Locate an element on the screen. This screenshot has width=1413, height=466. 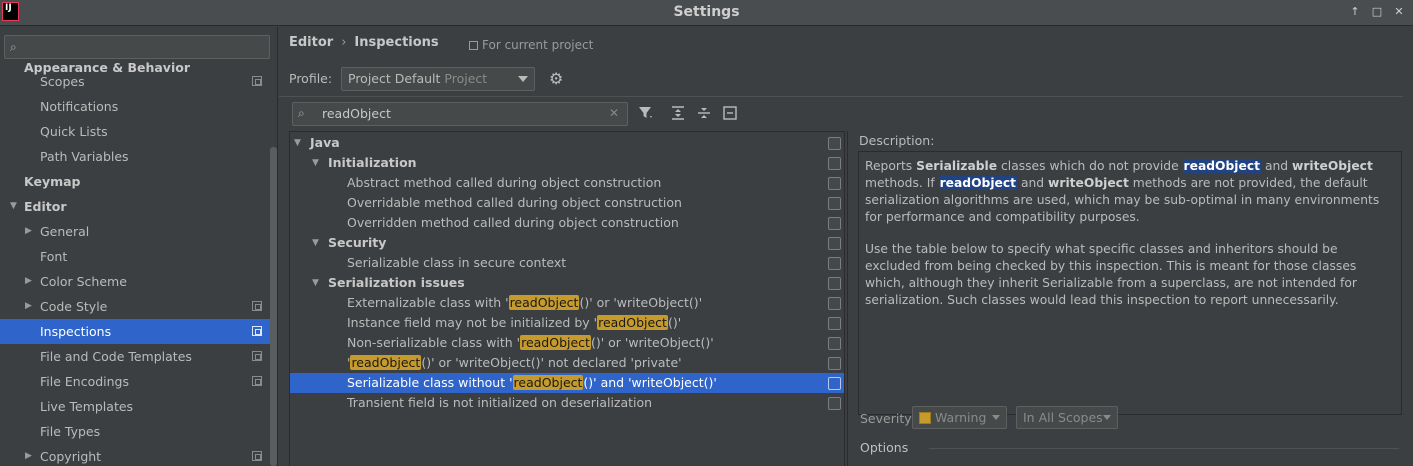
sidebar-item-live-templates: Live Templates is located at coordinates (135, 406).